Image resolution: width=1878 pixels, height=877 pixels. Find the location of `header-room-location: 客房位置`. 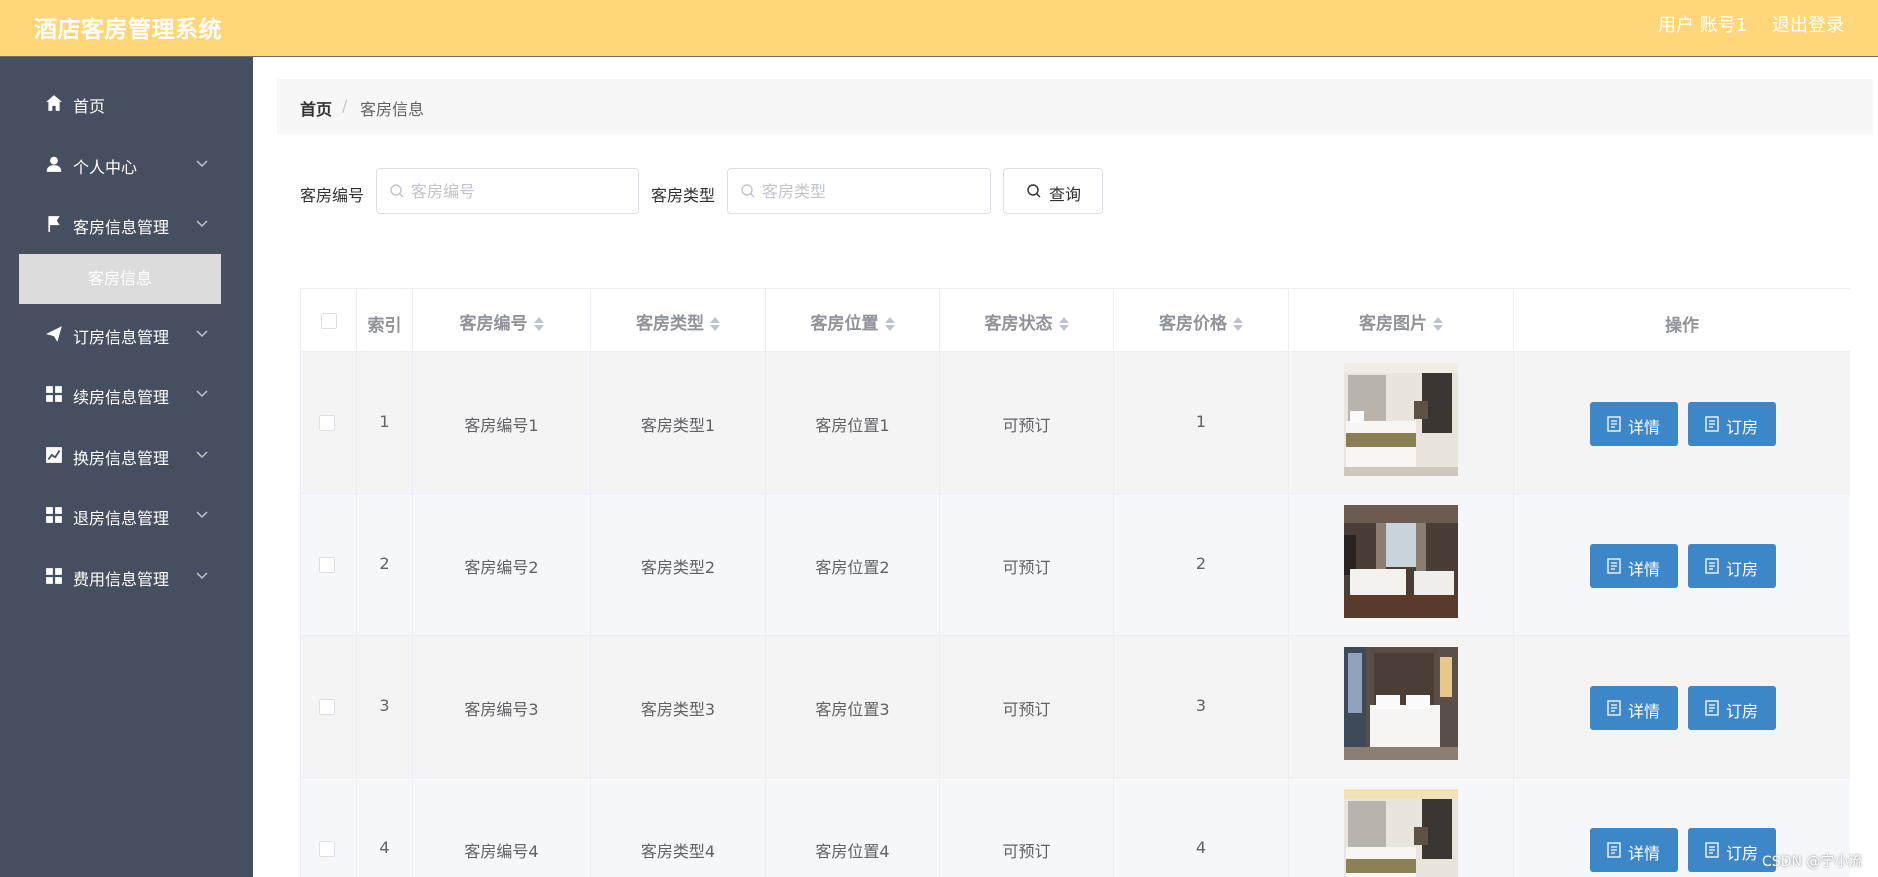

header-room-location: 客房位置 is located at coordinates (853, 320).